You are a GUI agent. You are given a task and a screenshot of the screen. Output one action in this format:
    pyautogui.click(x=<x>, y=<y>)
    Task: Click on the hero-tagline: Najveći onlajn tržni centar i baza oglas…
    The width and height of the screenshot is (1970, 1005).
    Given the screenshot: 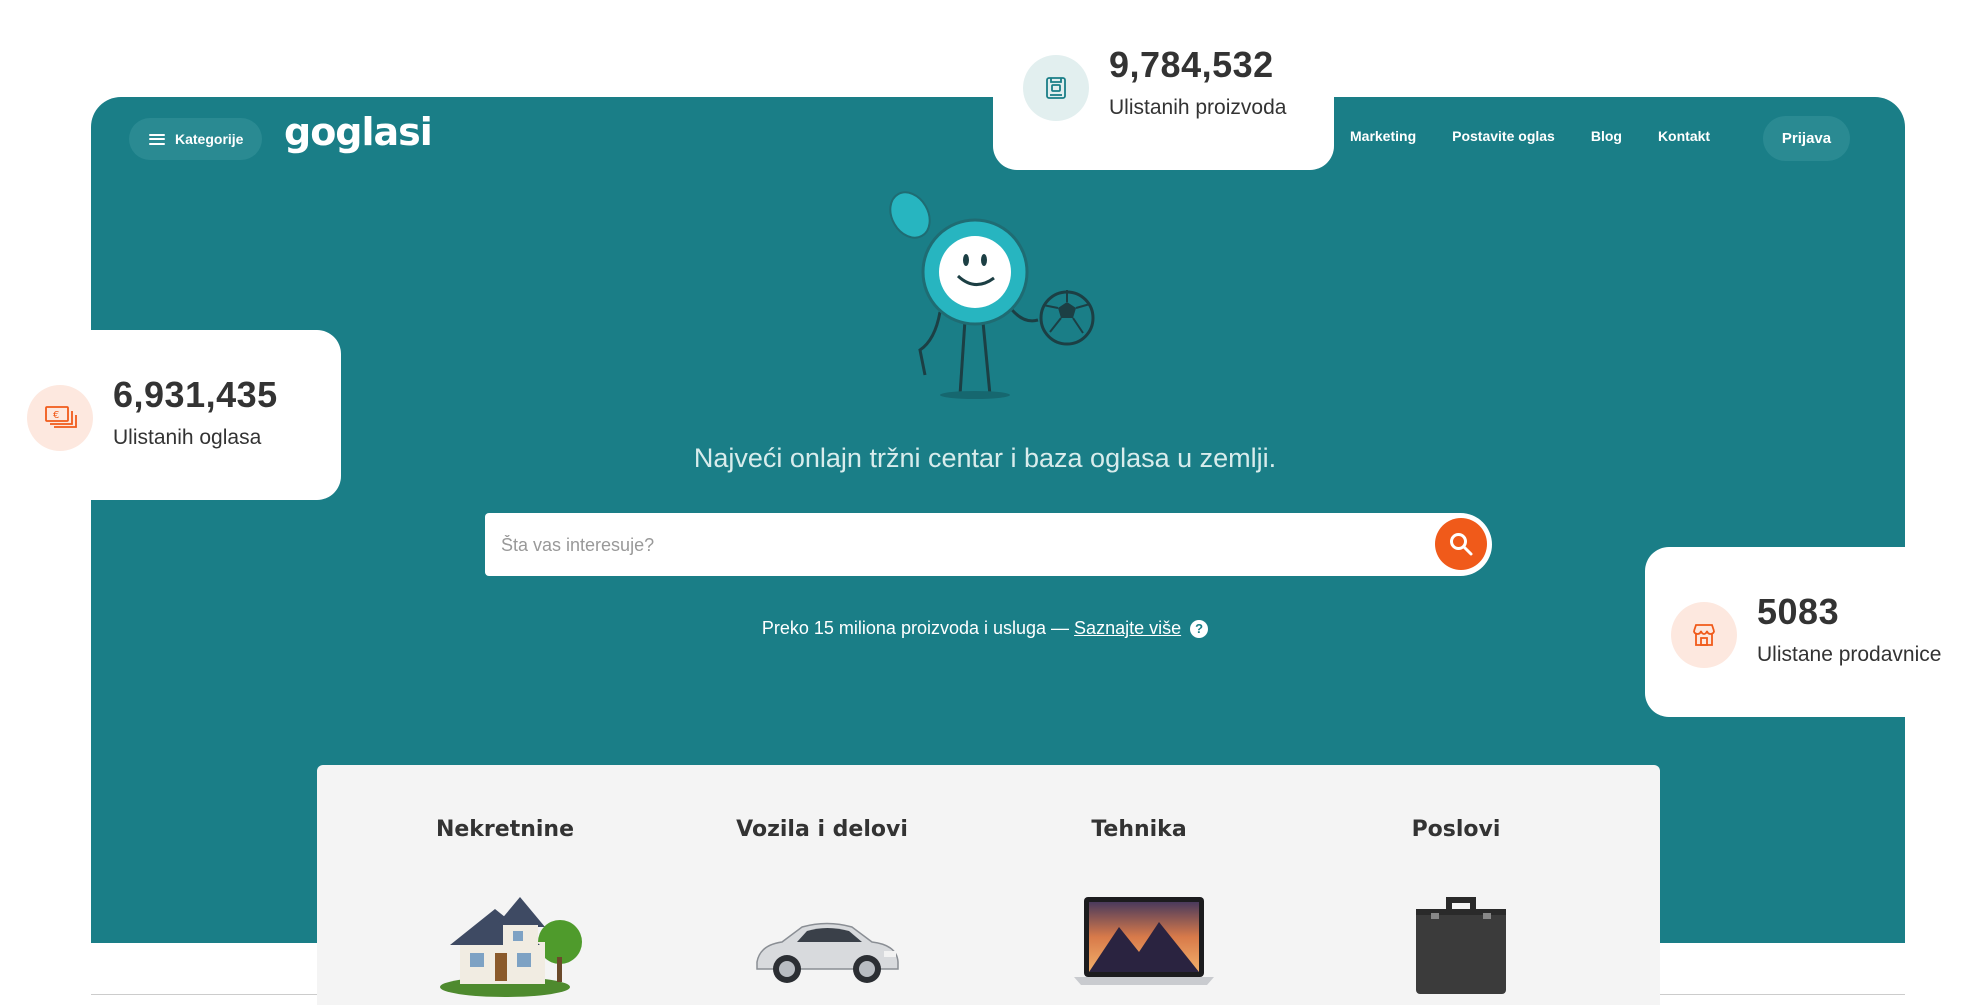 What is the action you would take?
    pyautogui.click(x=985, y=458)
    